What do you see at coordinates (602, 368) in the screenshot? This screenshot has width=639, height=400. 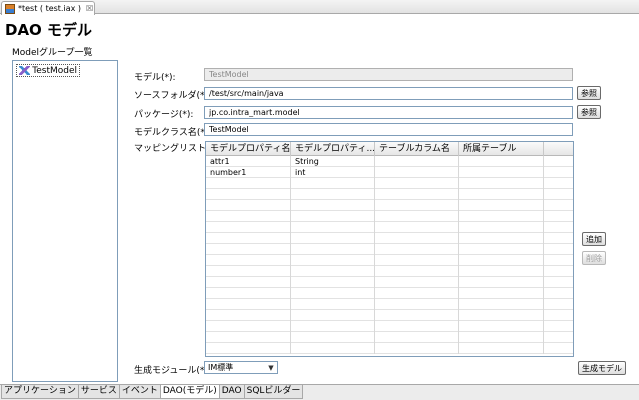 I see `generate-model-button: 生成モデル` at bounding box center [602, 368].